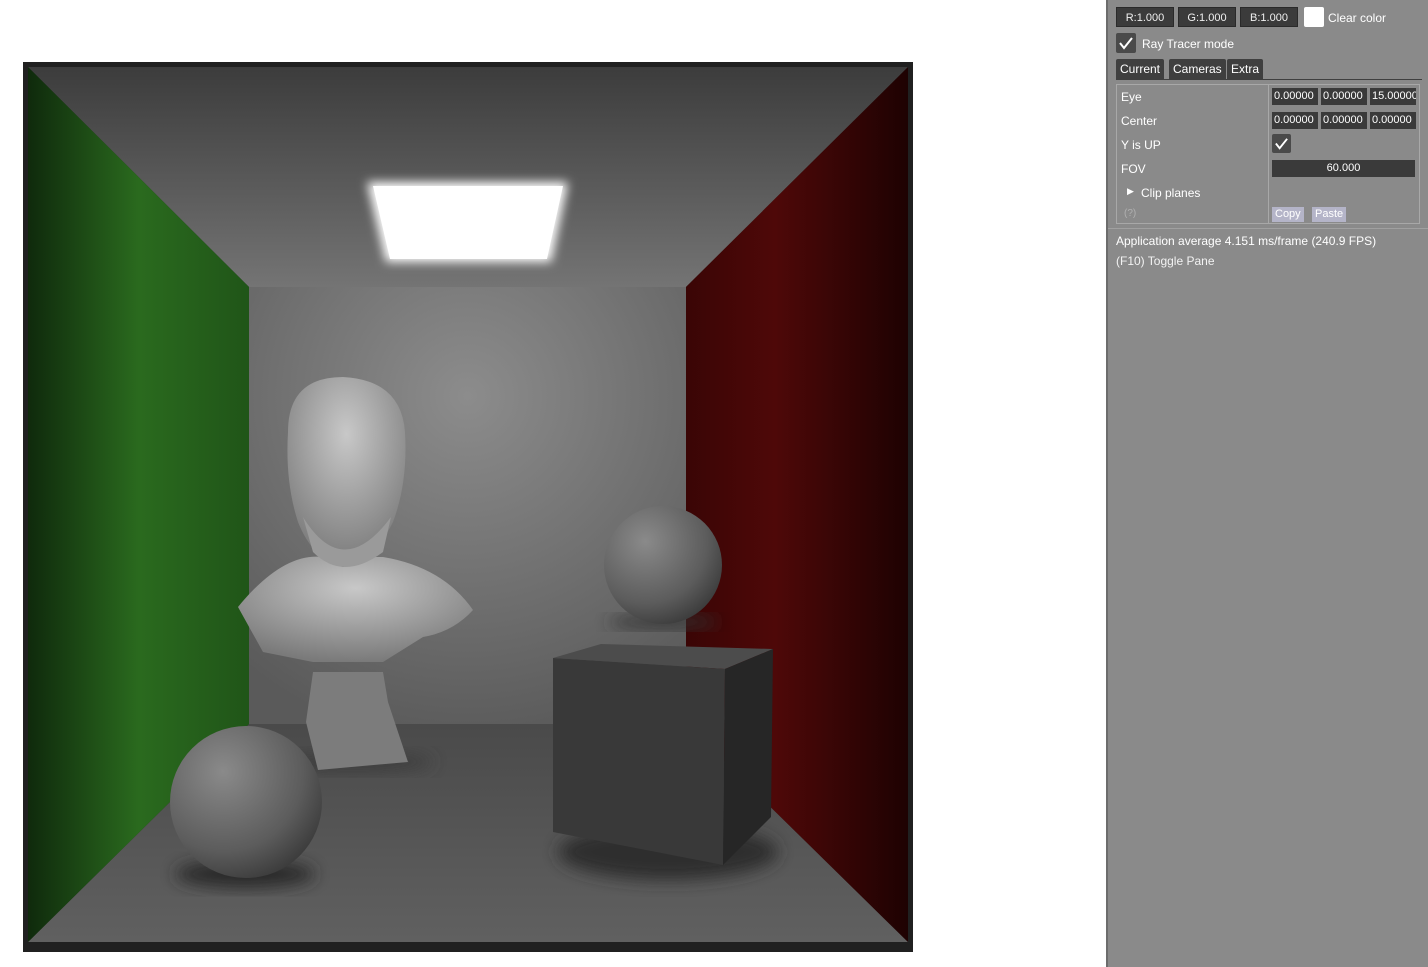 The width and height of the screenshot is (1428, 967). Describe the element at coordinates (1268, 154) in the screenshot. I see `table-column-divider` at that location.